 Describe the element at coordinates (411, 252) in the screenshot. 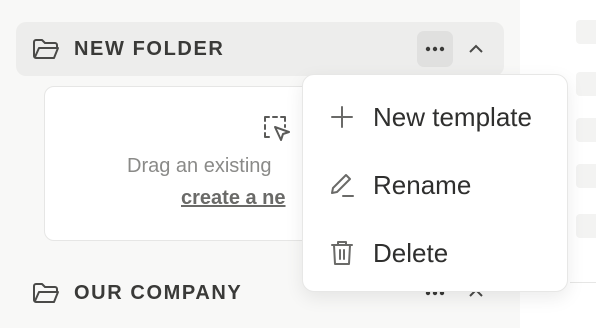

I see `menu-item-label: Delete` at that location.